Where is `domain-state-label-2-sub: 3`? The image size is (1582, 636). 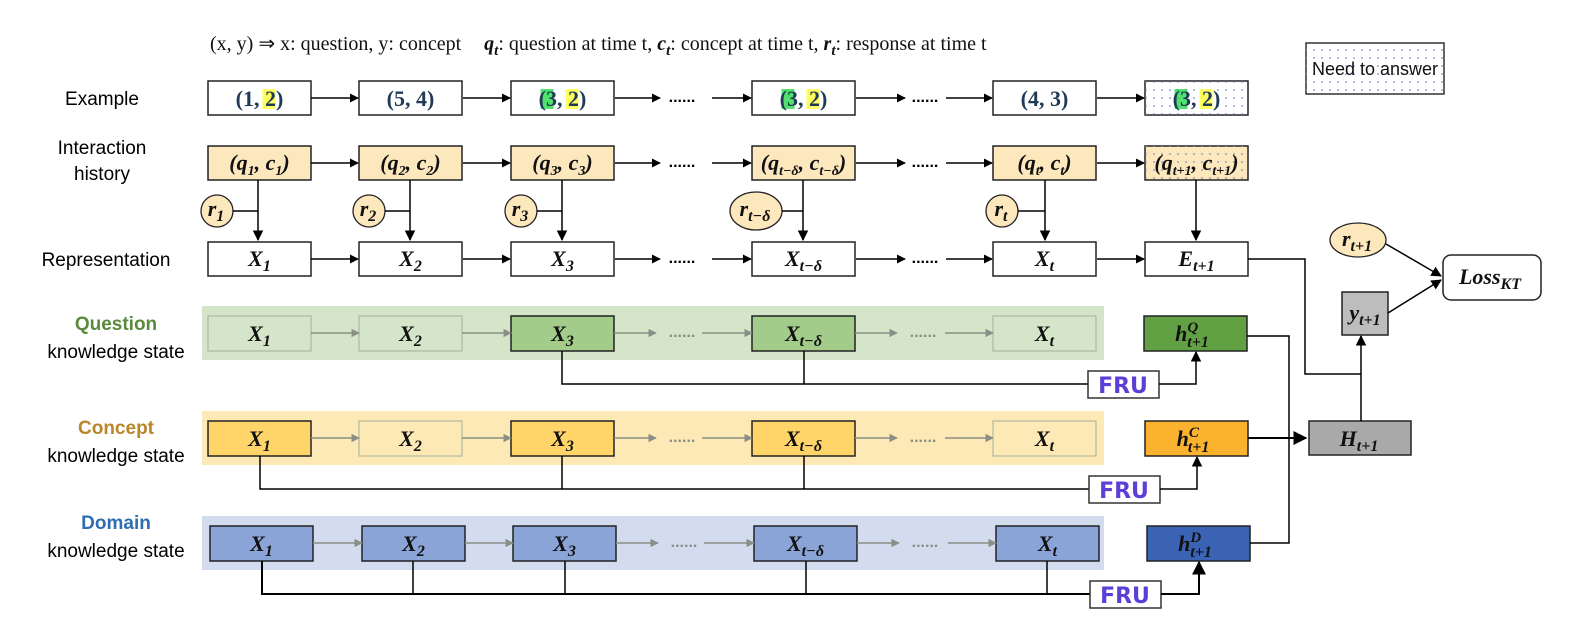 domain-state-label-2-sub: 3 is located at coordinates (571, 551).